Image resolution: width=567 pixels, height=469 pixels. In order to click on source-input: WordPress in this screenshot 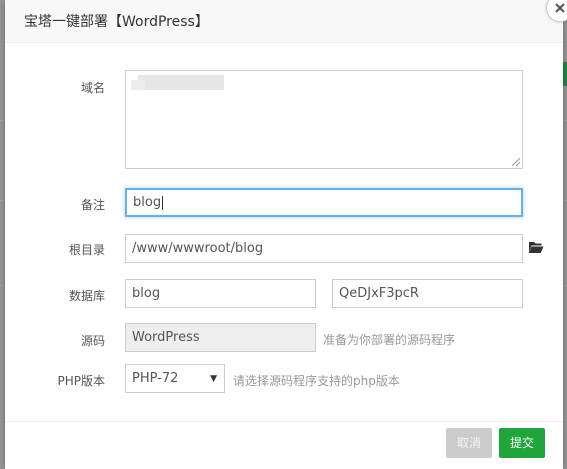, I will do `click(220, 337)`.